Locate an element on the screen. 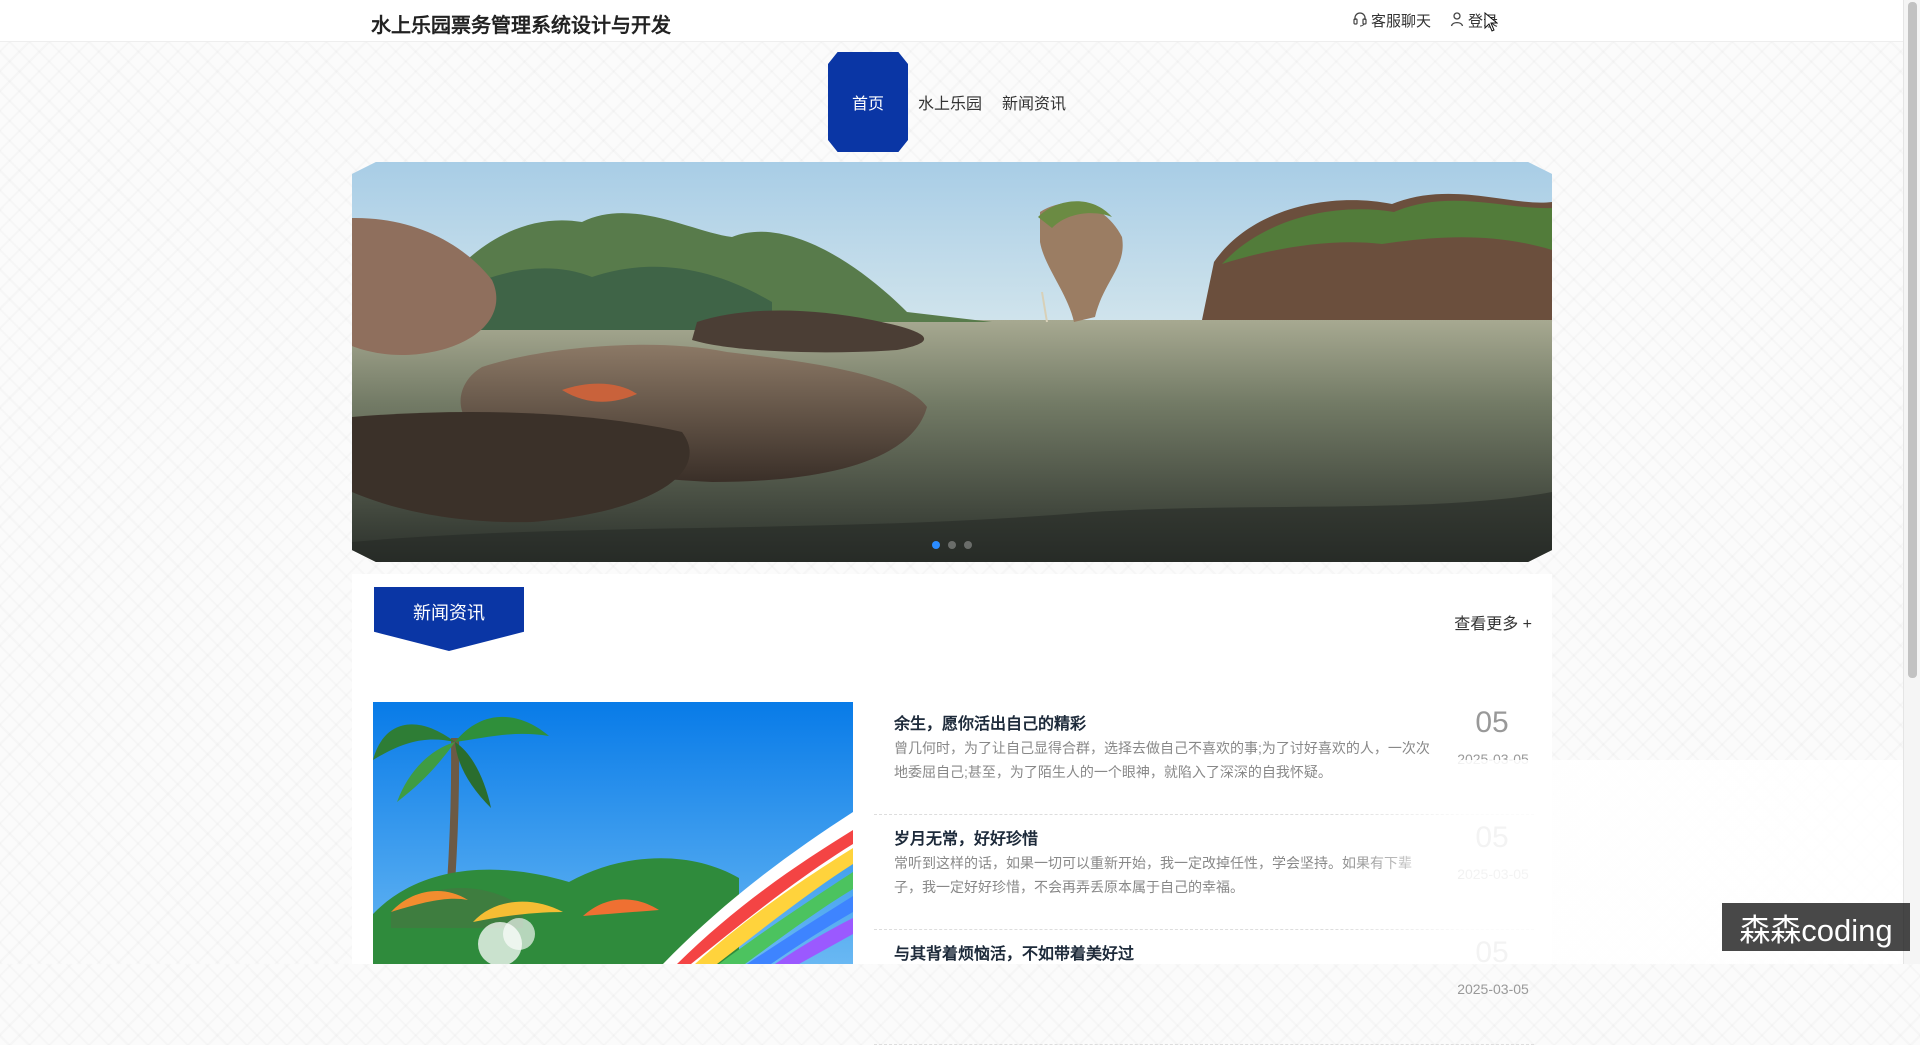 This screenshot has height=1045, width=1920. nav-water-park: 水上乐园 is located at coordinates (950, 102).